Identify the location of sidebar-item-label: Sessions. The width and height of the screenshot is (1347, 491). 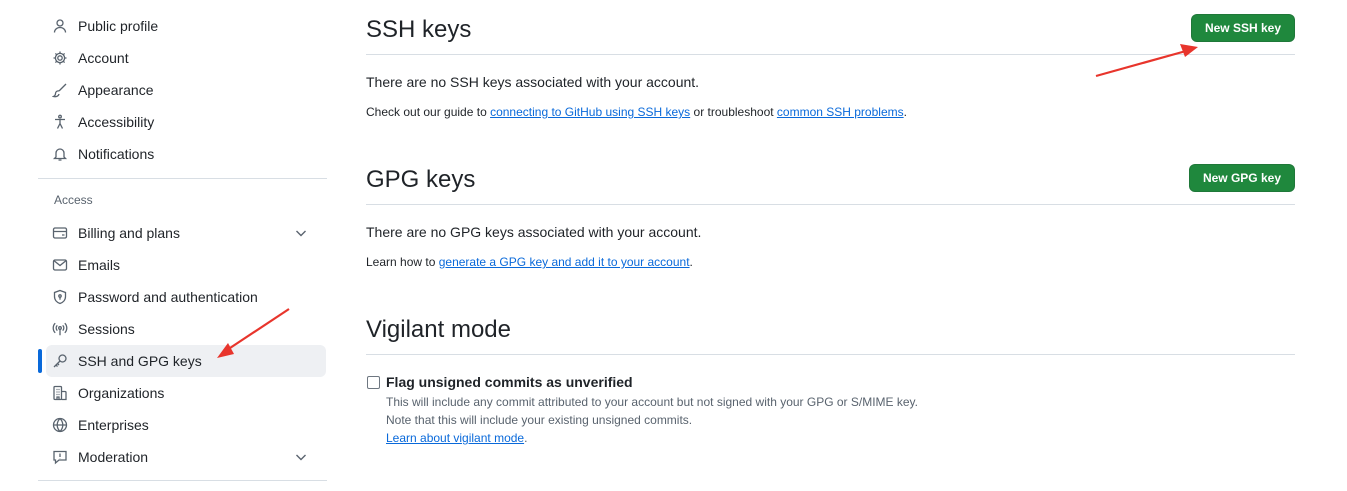
(106, 329).